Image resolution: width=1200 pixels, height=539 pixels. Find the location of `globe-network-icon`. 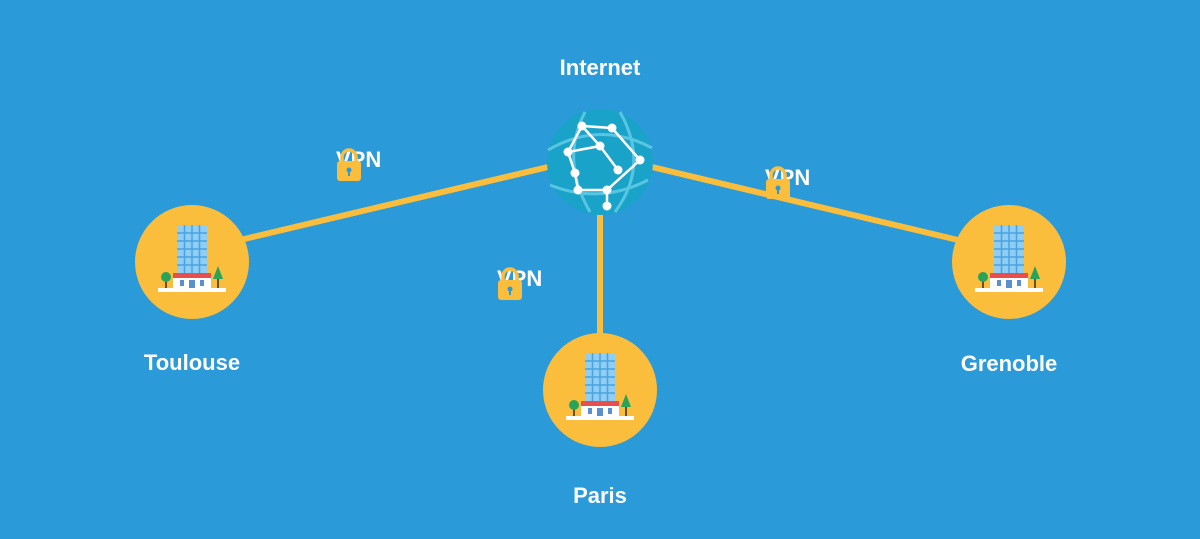

globe-network-icon is located at coordinates (600, 162).